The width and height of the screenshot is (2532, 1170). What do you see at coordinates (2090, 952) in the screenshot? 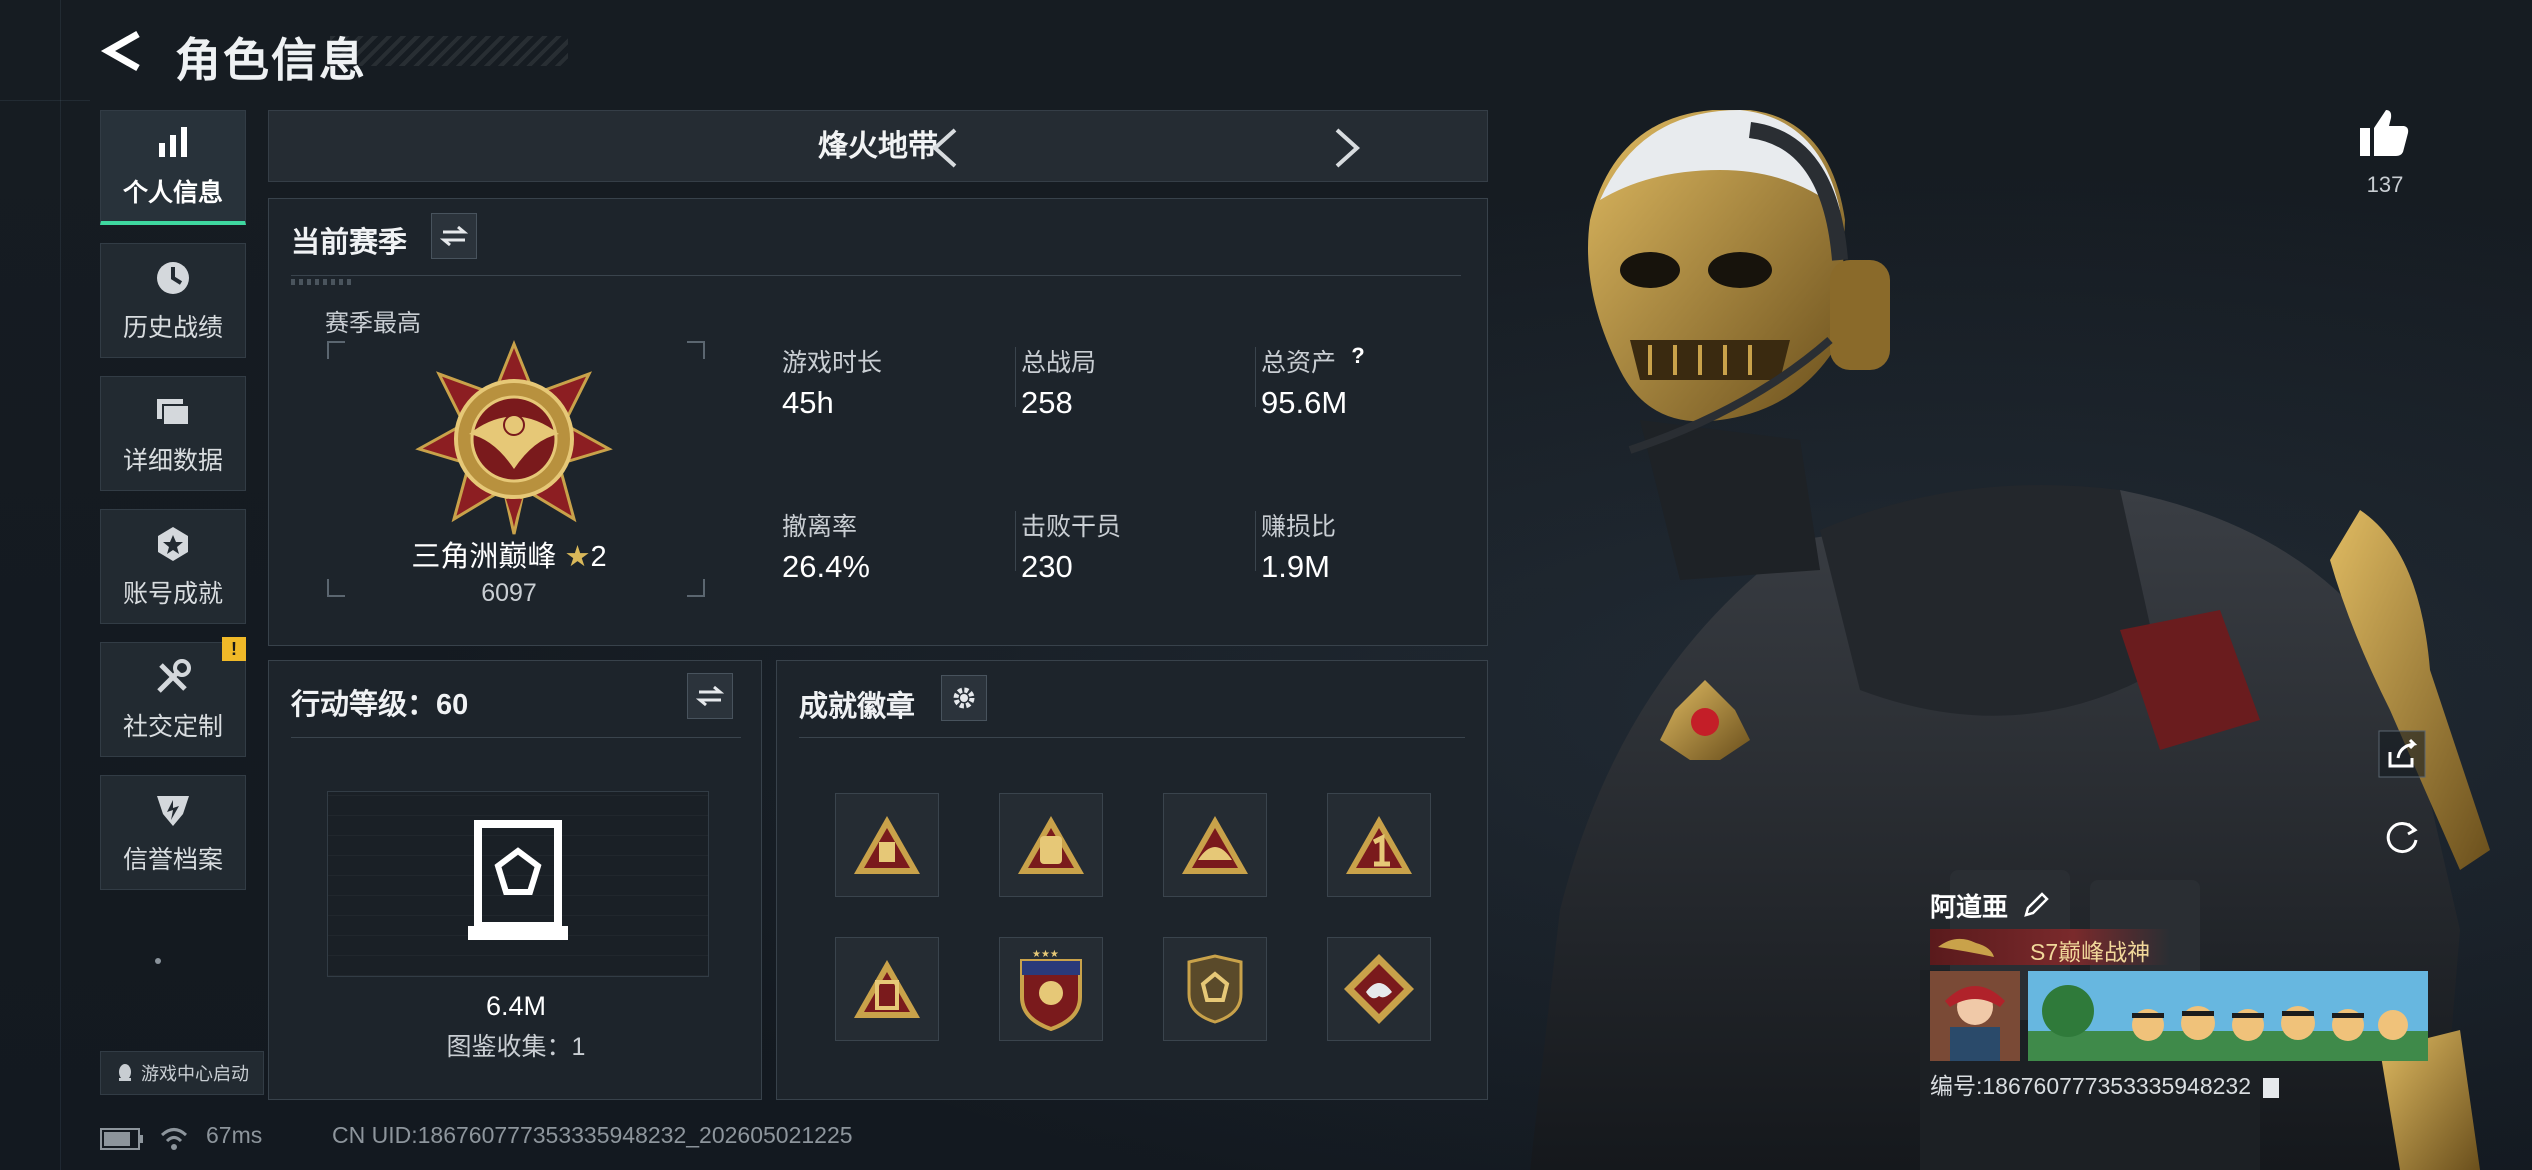
I see `title-tag-label: S7巅峰战神` at bounding box center [2090, 952].